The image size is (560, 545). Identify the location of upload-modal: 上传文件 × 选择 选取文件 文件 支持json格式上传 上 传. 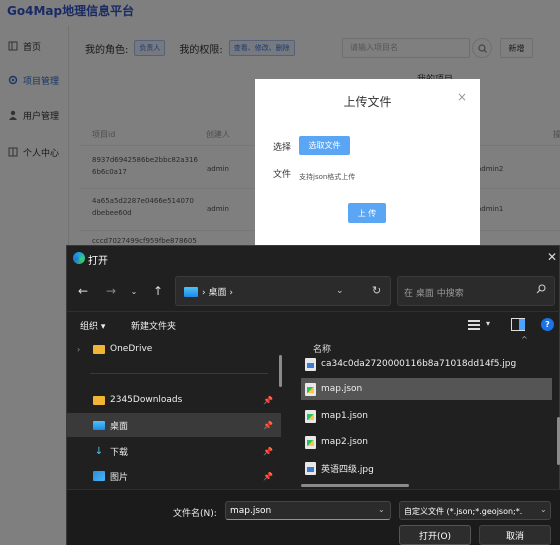
(367, 162).